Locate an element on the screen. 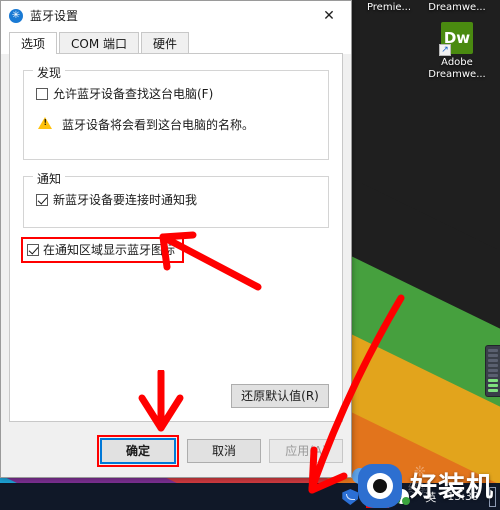  checkbox-show-tray-icon-box is located at coordinates (33, 249).